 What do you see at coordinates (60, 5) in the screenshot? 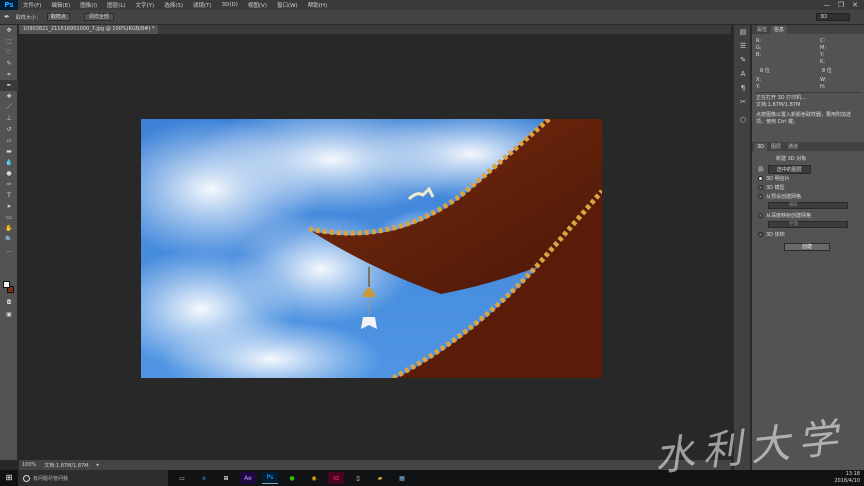
I see `menu-edit: 编辑(E)` at bounding box center [60, 5].